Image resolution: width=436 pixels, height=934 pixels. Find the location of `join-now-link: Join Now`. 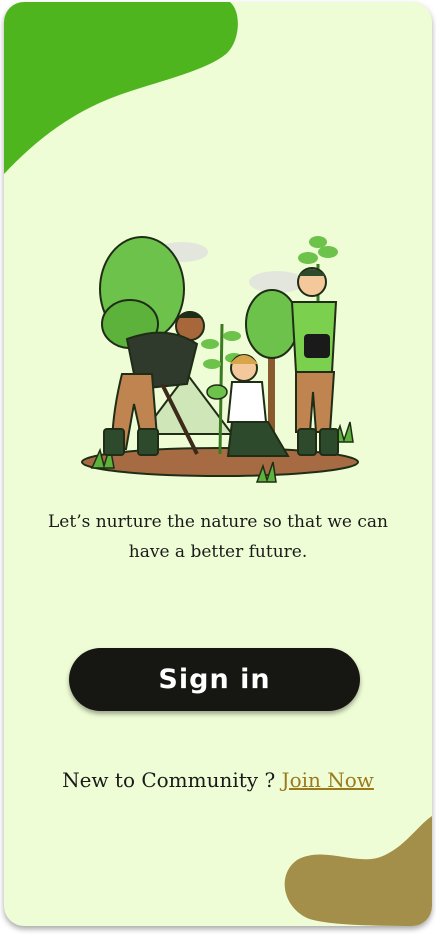

join-now-link: Join Now is located at coordinates (328, 780).